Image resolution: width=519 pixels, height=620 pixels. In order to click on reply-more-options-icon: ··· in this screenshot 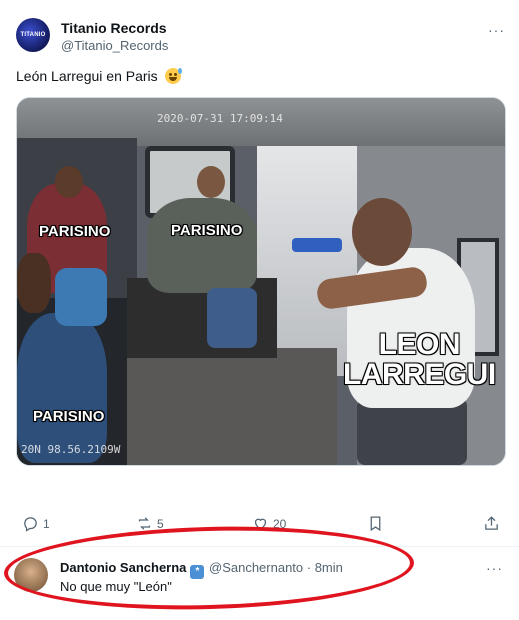, I will do `click(494, 568)`.